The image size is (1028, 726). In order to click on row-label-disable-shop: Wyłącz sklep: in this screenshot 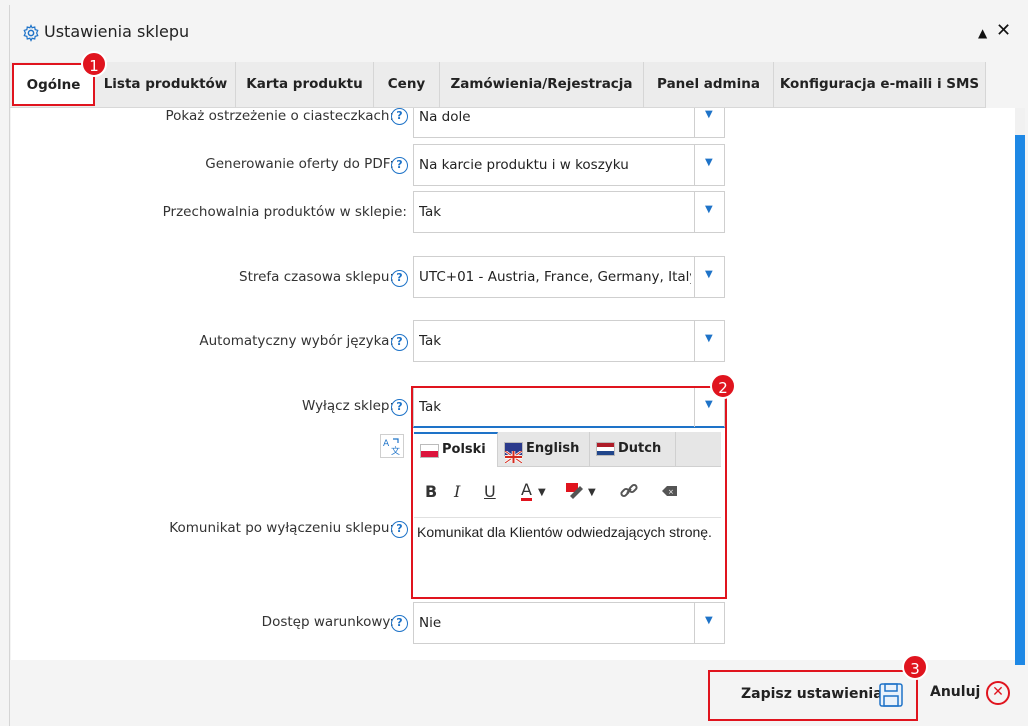, I will do `click(347, 406)`.